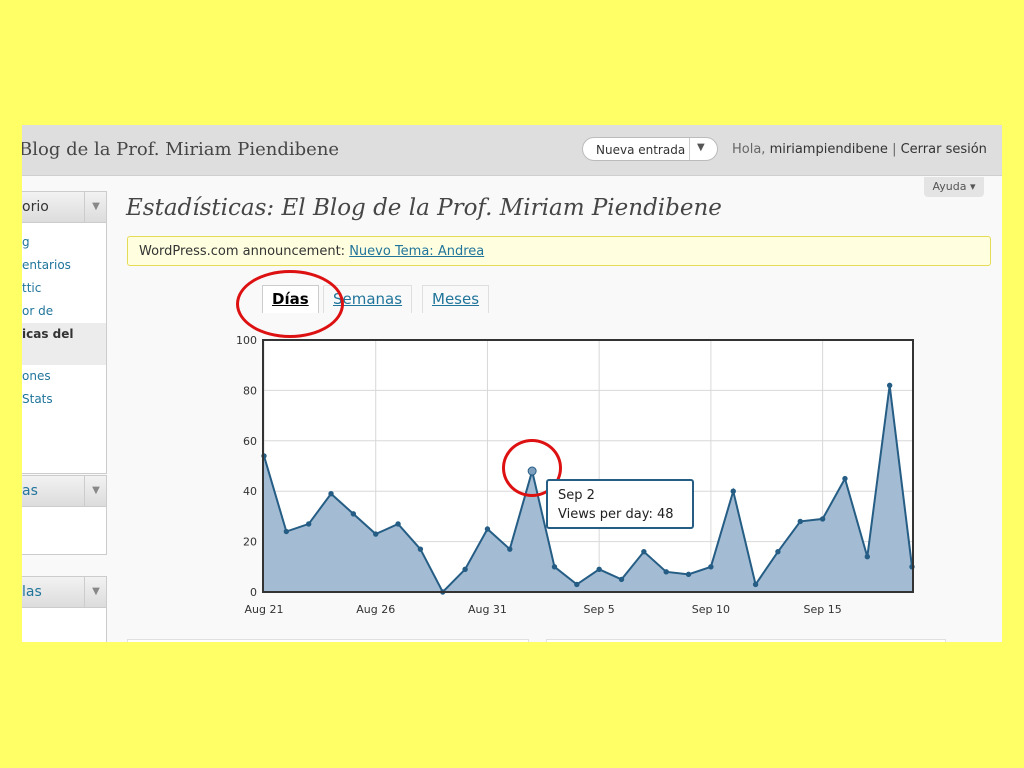 Image resolution: width=1024 pixels, height=768 pixels. I want to click on sidebar-menu-title: orio, so click(35, 207).